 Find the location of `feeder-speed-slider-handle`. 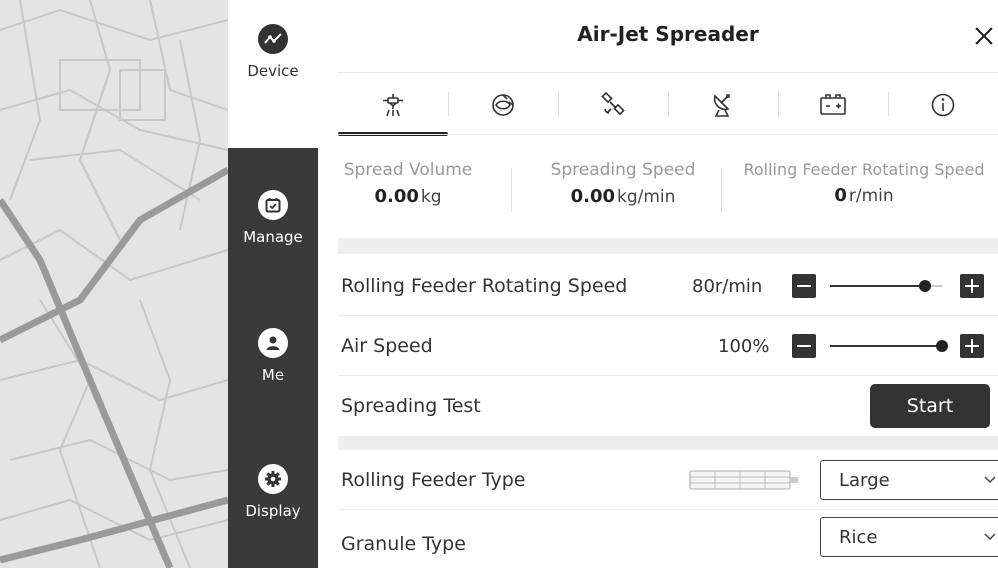

feeder-speed-slider-handle is located at coordinates (925, 286).